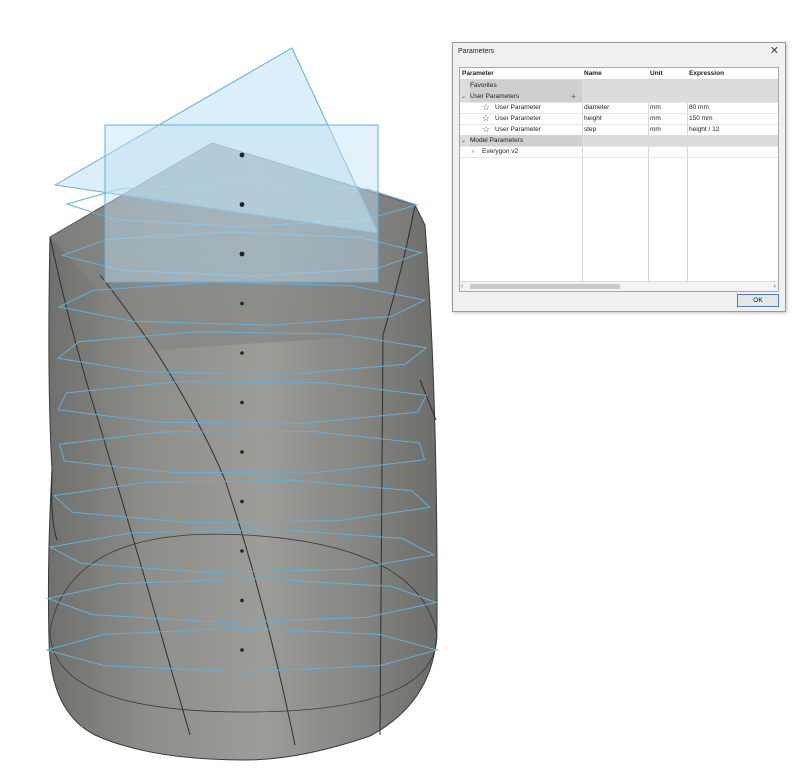  I want to click on close-icon: ✕, so click(774, 51).